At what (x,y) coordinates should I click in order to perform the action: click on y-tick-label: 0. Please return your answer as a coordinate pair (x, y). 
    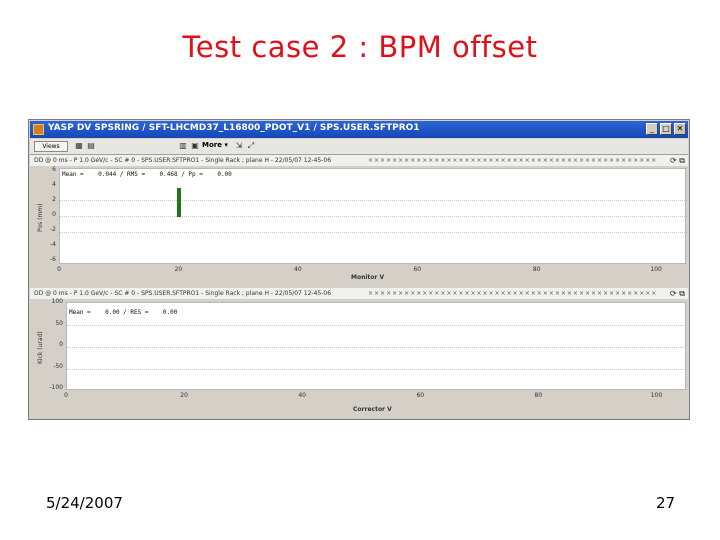
    Looking at the image, I should click on (61, 344).